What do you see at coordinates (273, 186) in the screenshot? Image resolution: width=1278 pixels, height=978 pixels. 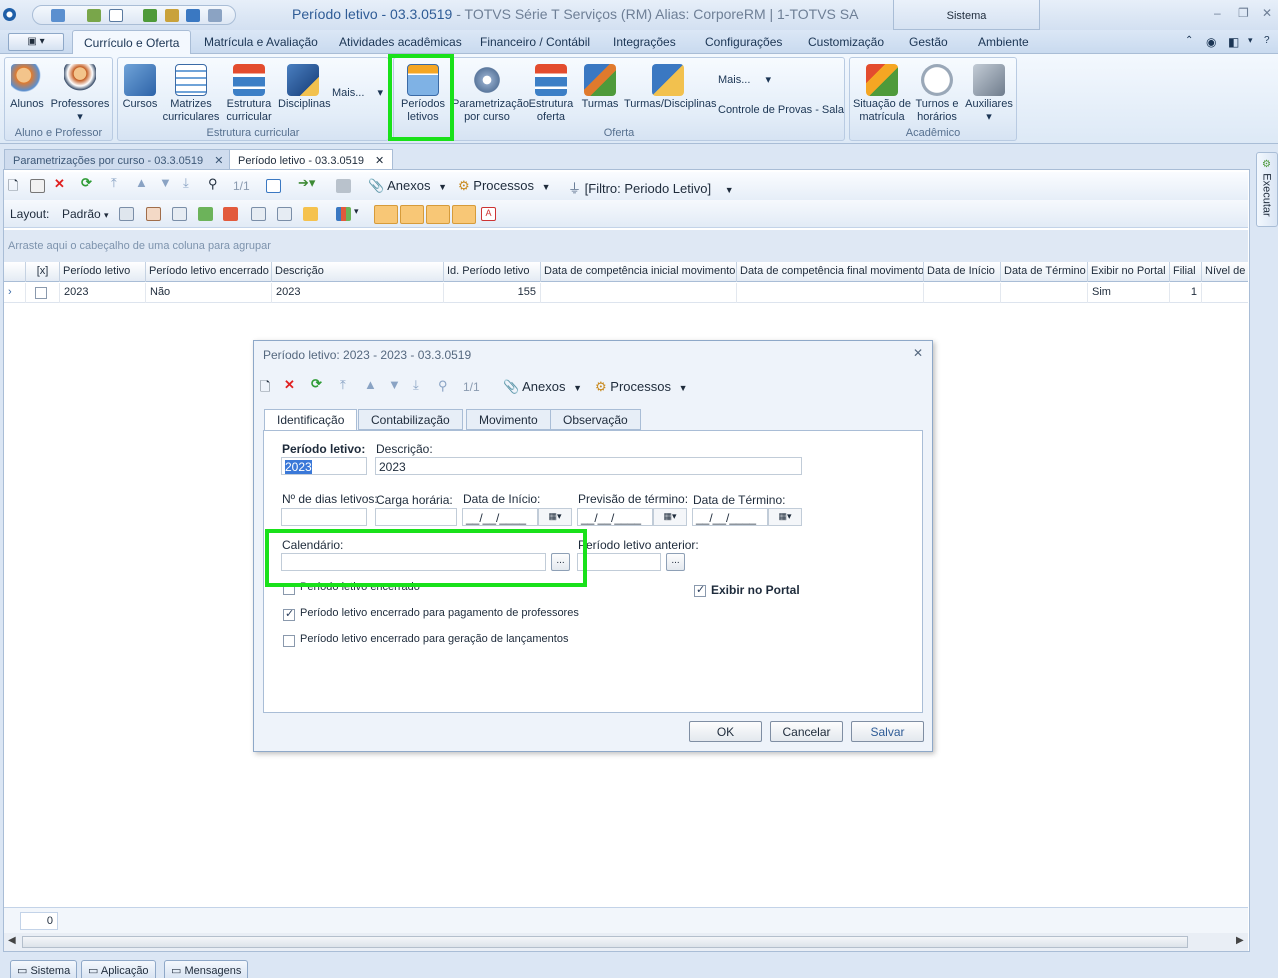 I see `grid-icon` at bounding box center [273, 186].